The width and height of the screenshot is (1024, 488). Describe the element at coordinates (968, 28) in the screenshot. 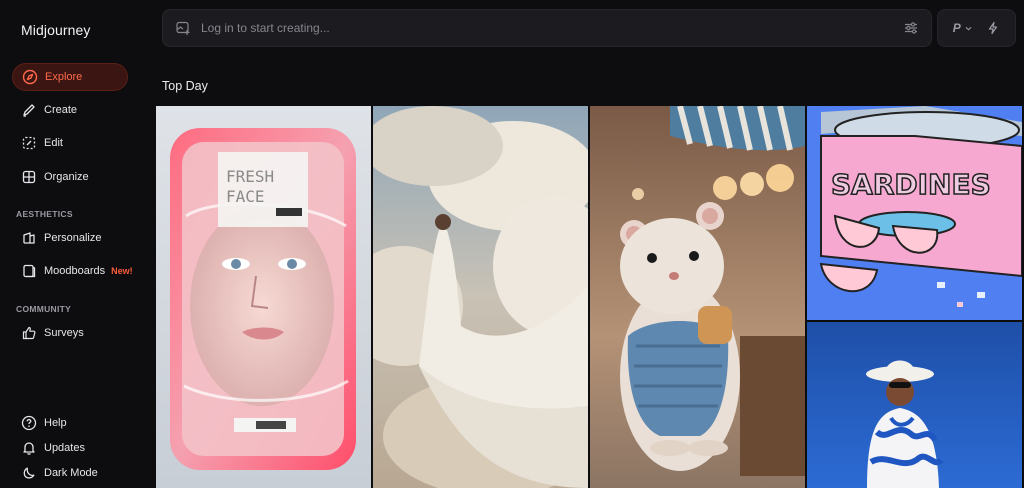

I see `chevron-down-icon` at that location.